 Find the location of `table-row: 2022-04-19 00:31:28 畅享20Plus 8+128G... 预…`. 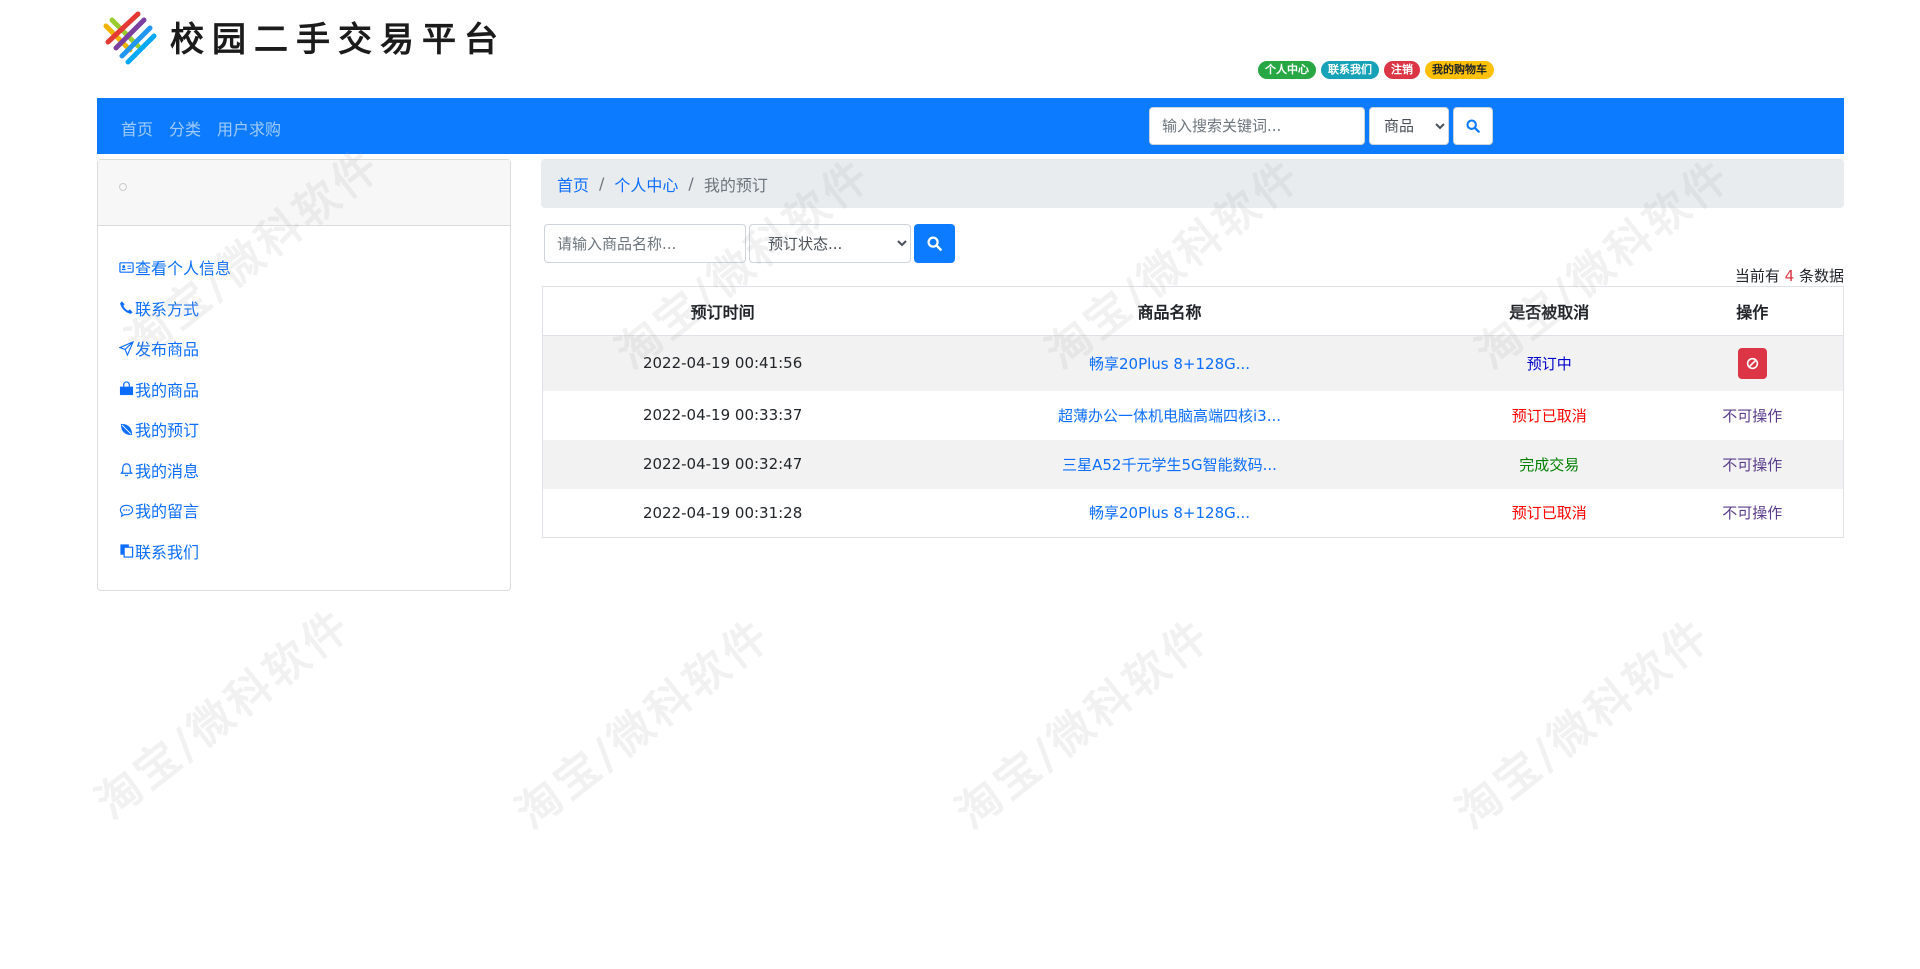

table-row: 2022-04-19 00:31:28 畅享20Plus 8+128G... 预… is located at coordinates (1193, 513).